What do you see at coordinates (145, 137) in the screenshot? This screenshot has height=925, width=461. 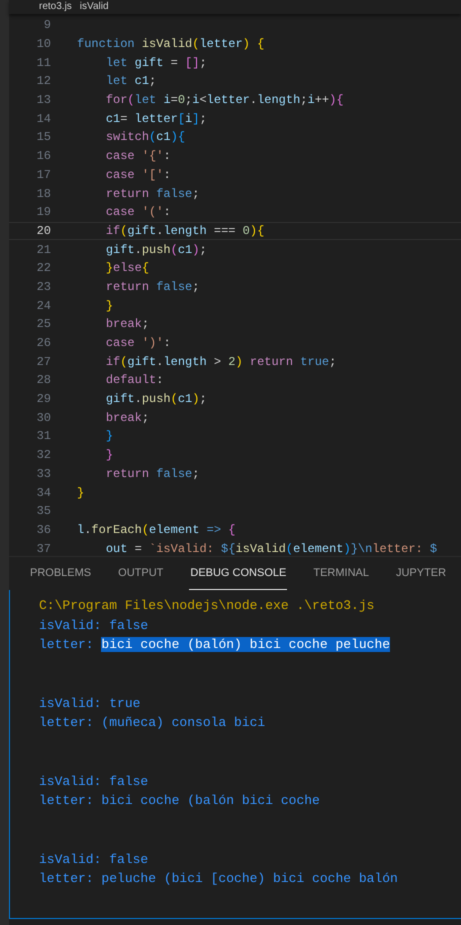 I see `code-line: switch(c1){` at bounding box center [145, 137].